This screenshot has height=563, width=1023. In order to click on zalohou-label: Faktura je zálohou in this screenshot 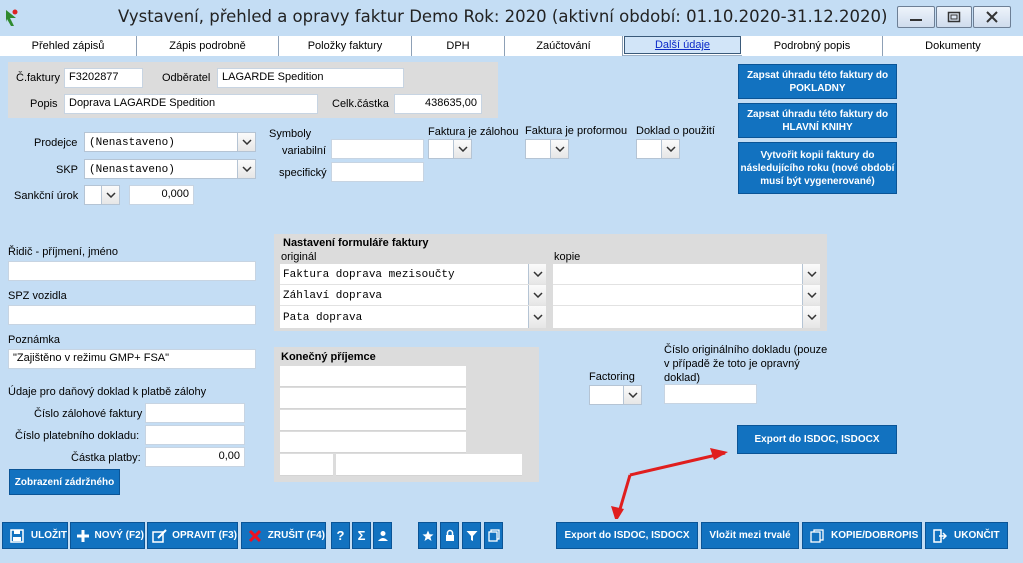, I will do `click(473, 132)`.